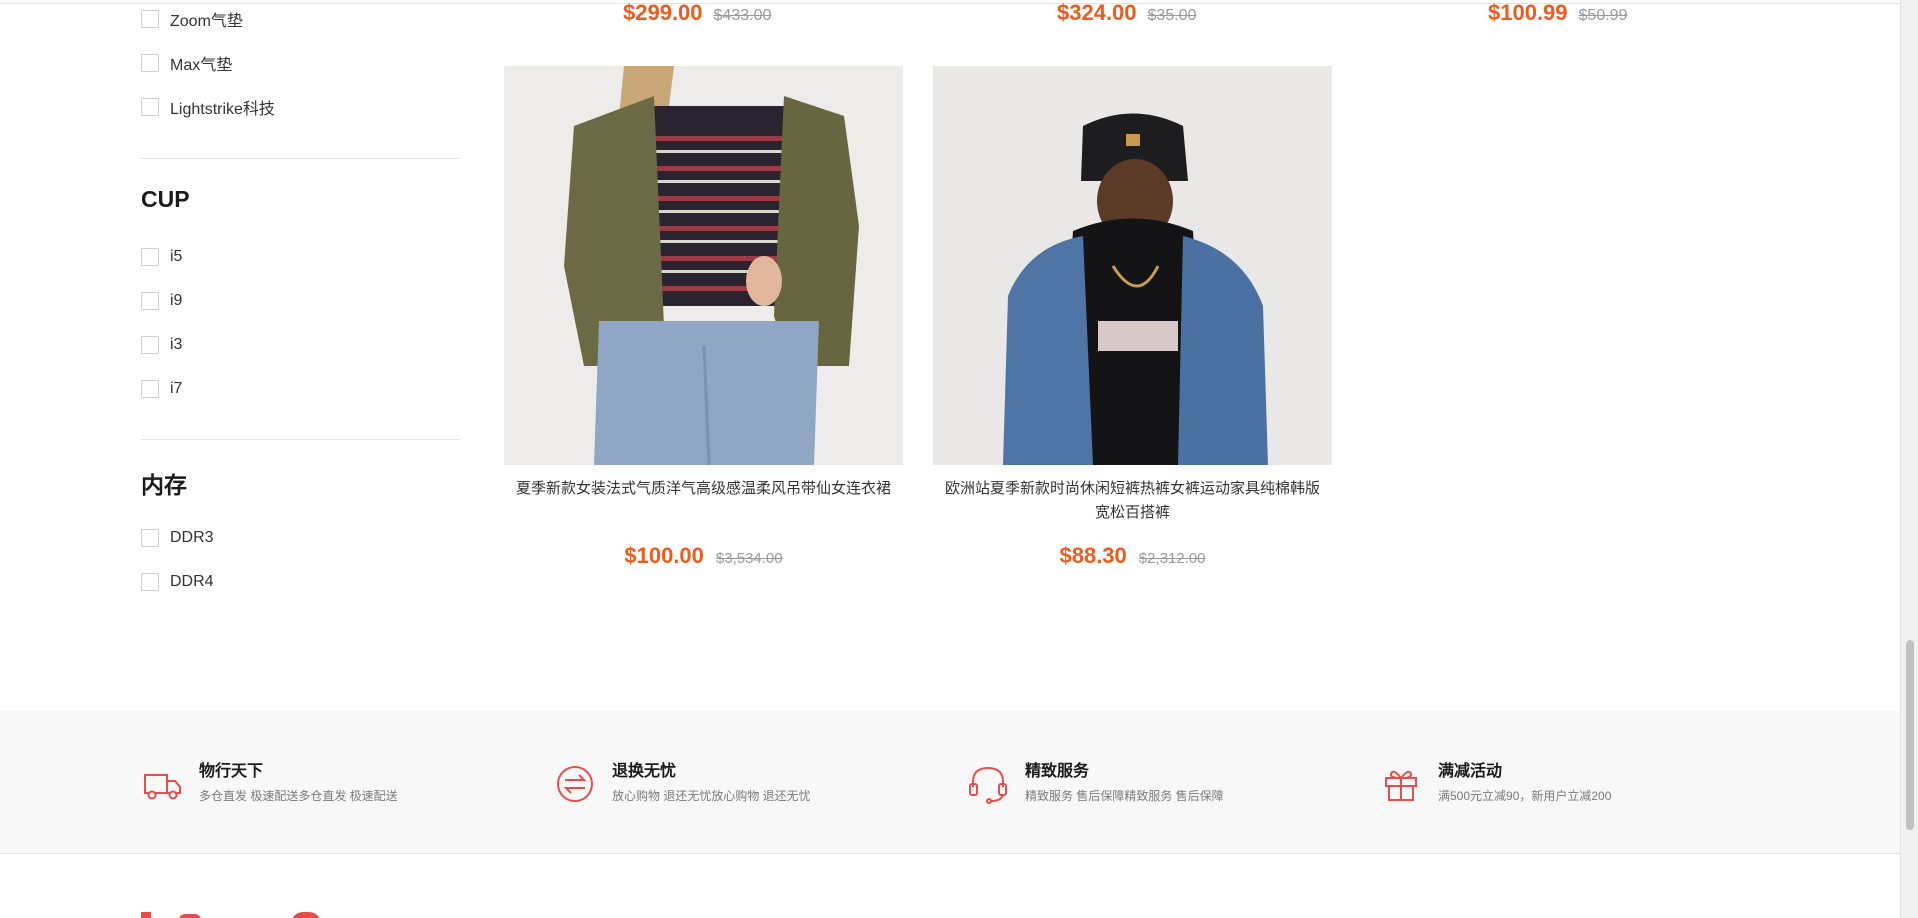 The image size is (1918, 918). I want to click on service-title: 退换无忧, so click(644, 771).